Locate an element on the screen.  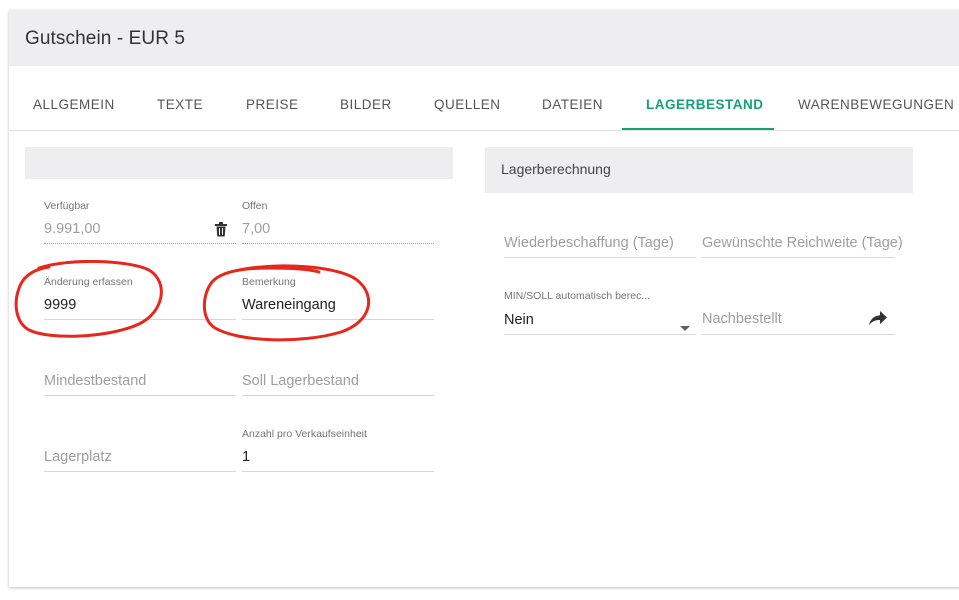
soll-lagerbestand-underline is located at coordinates (338, 395).